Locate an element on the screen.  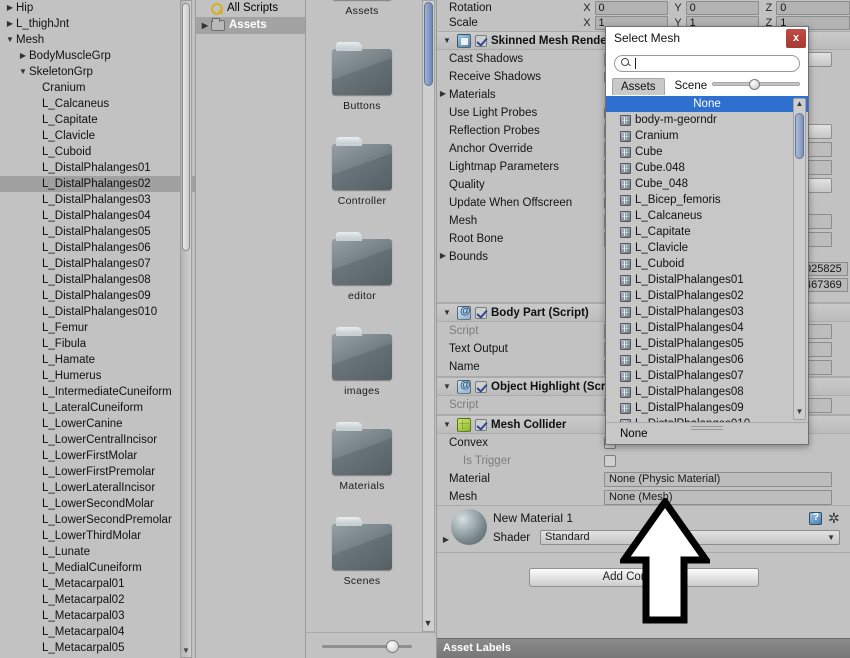
hierarchy-item: ▶L_Calcaneus is located at coordinates (97, 104).